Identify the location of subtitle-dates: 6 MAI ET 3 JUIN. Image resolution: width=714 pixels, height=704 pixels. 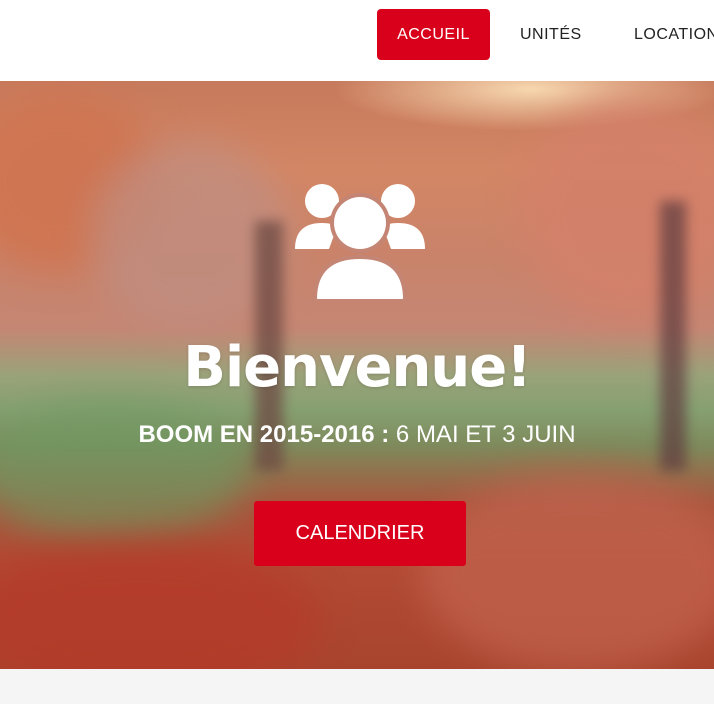
(485, 434).